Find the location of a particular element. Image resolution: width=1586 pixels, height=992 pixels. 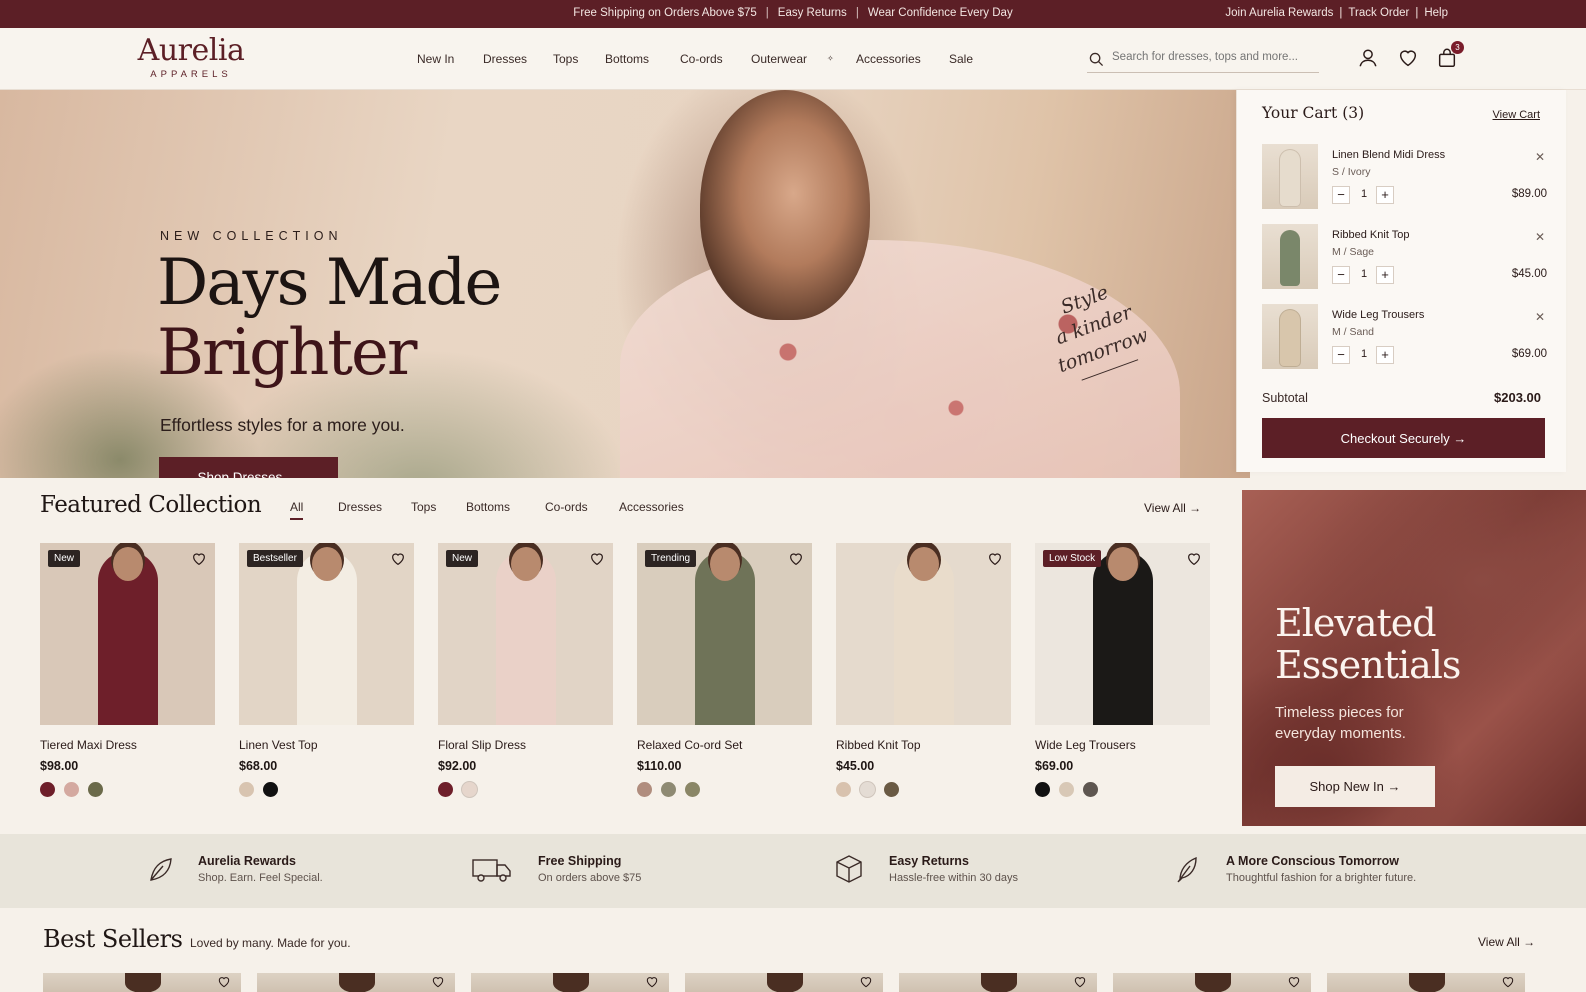

product-image: Bestseller is located at coordinates (326, 634).